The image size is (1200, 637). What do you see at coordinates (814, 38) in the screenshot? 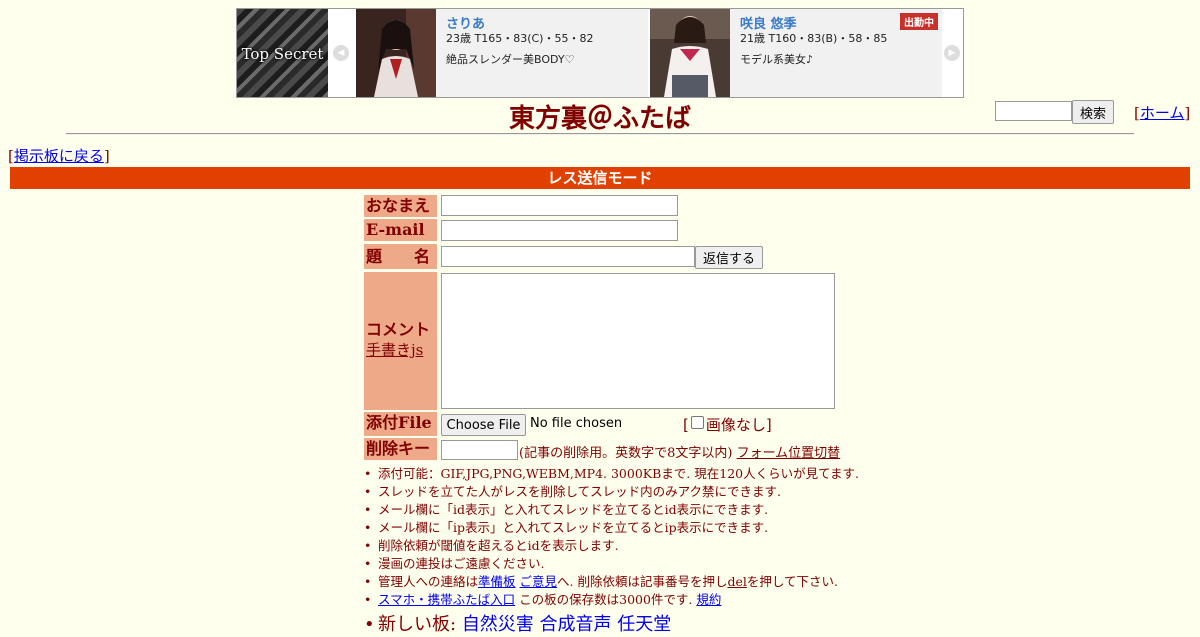
I see `card-stats: 21歳 T160・83(B)・58・85` at bounding box center [814, 38].